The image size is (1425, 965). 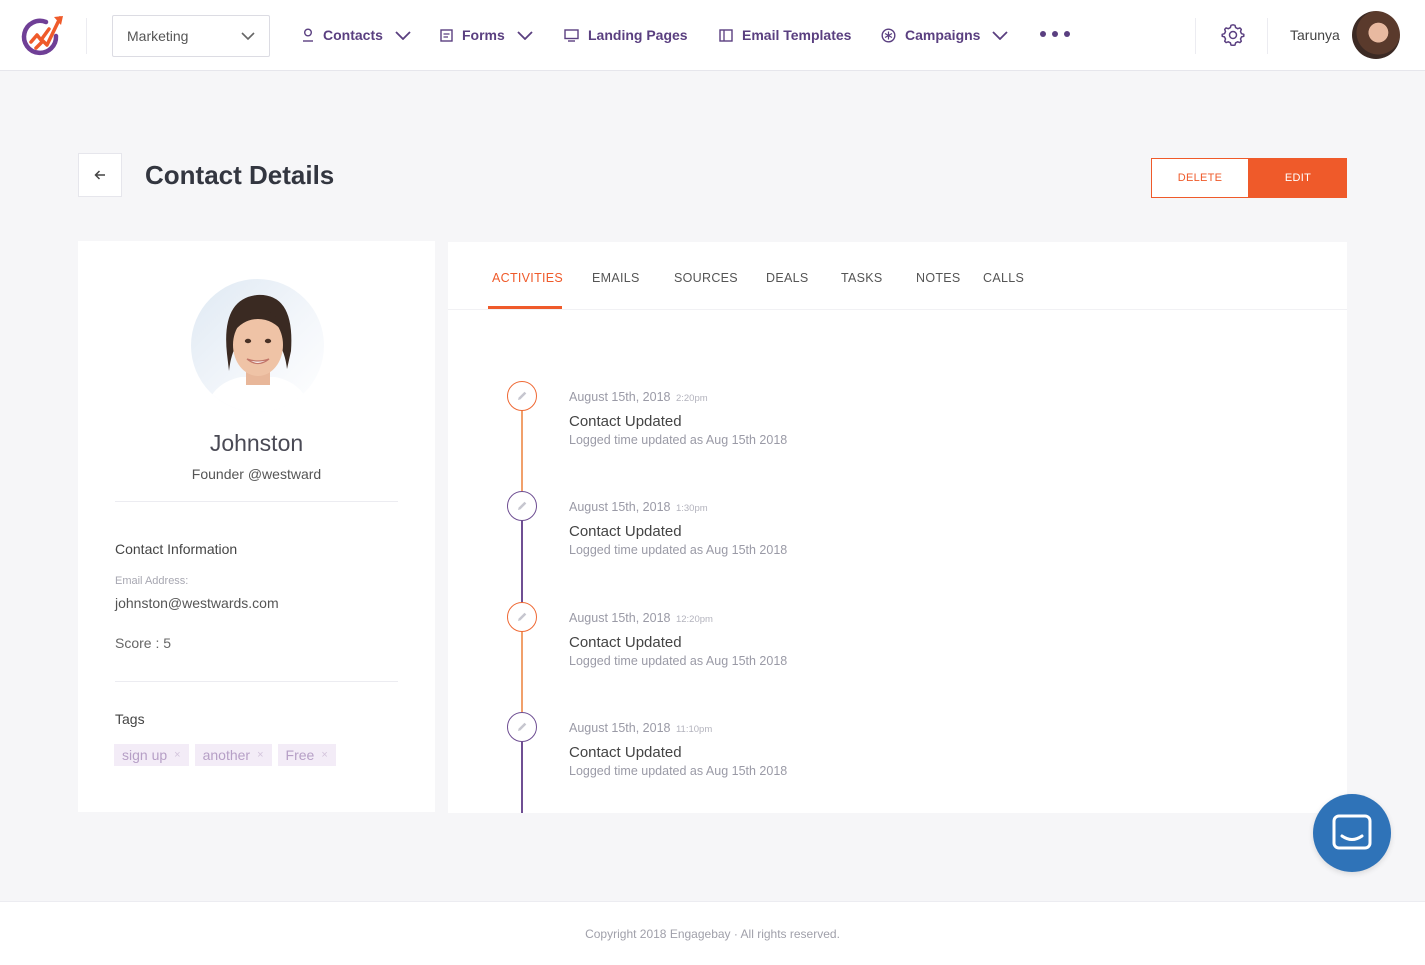 What do you see at coordinates (862, 278) in the screenshot?
I see `tab-tasks: TASKS` at bounding box center [862, 278].